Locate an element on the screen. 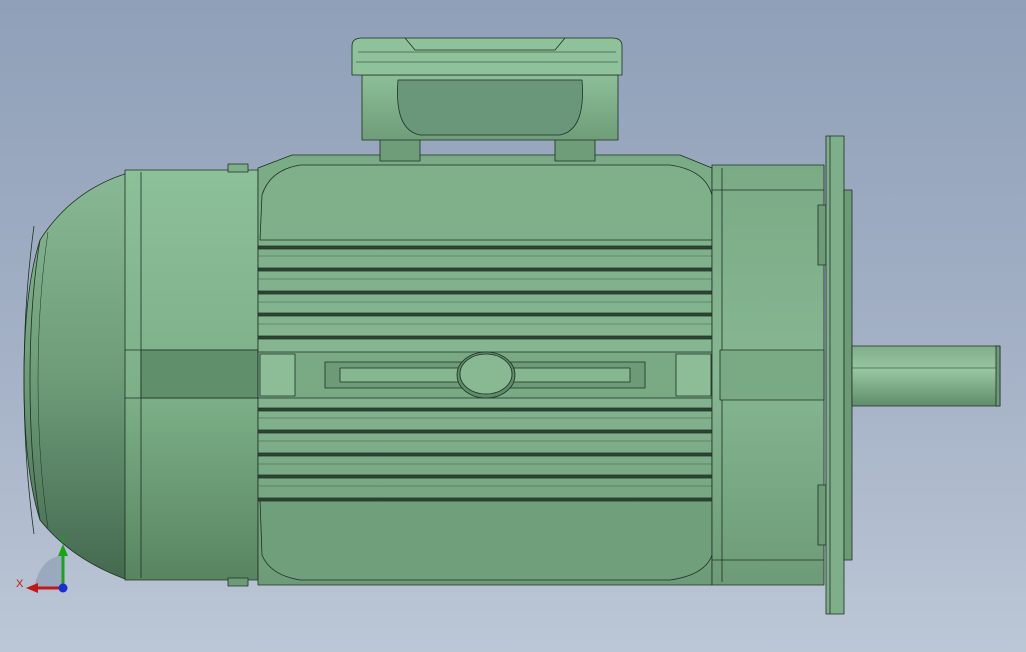  coordinate-triad: Y X is located at coordinates (42, 563).